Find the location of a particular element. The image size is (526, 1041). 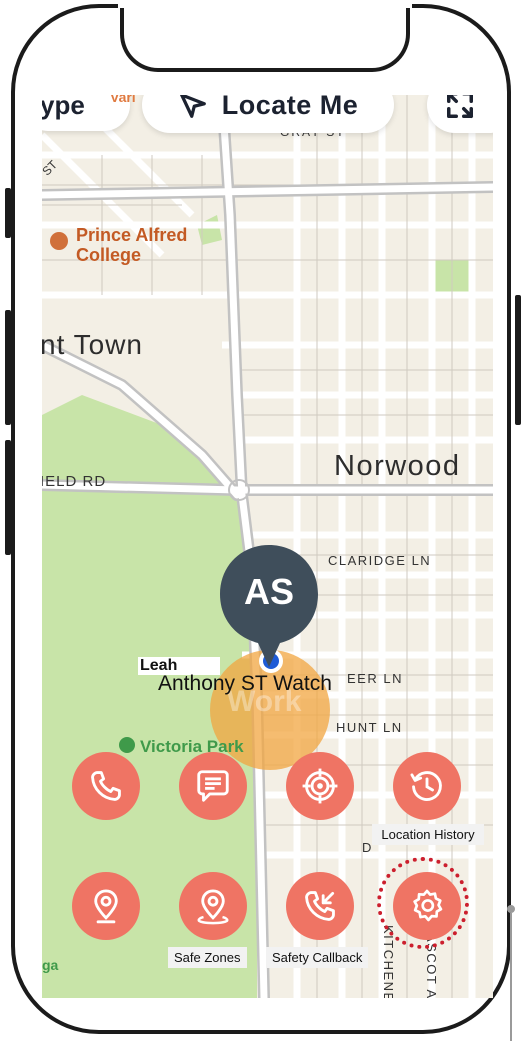

safety-callback-label: Safety Callback is located at coordinates (317, 957).